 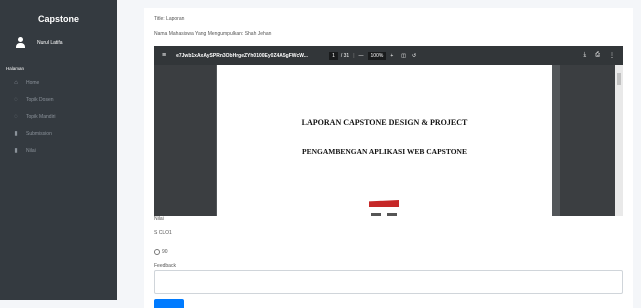 What do you see at coordinates (31, 150) in the screenshot?
I see `sidebar-item-label: Nilai` at bounding box center [31, 150].